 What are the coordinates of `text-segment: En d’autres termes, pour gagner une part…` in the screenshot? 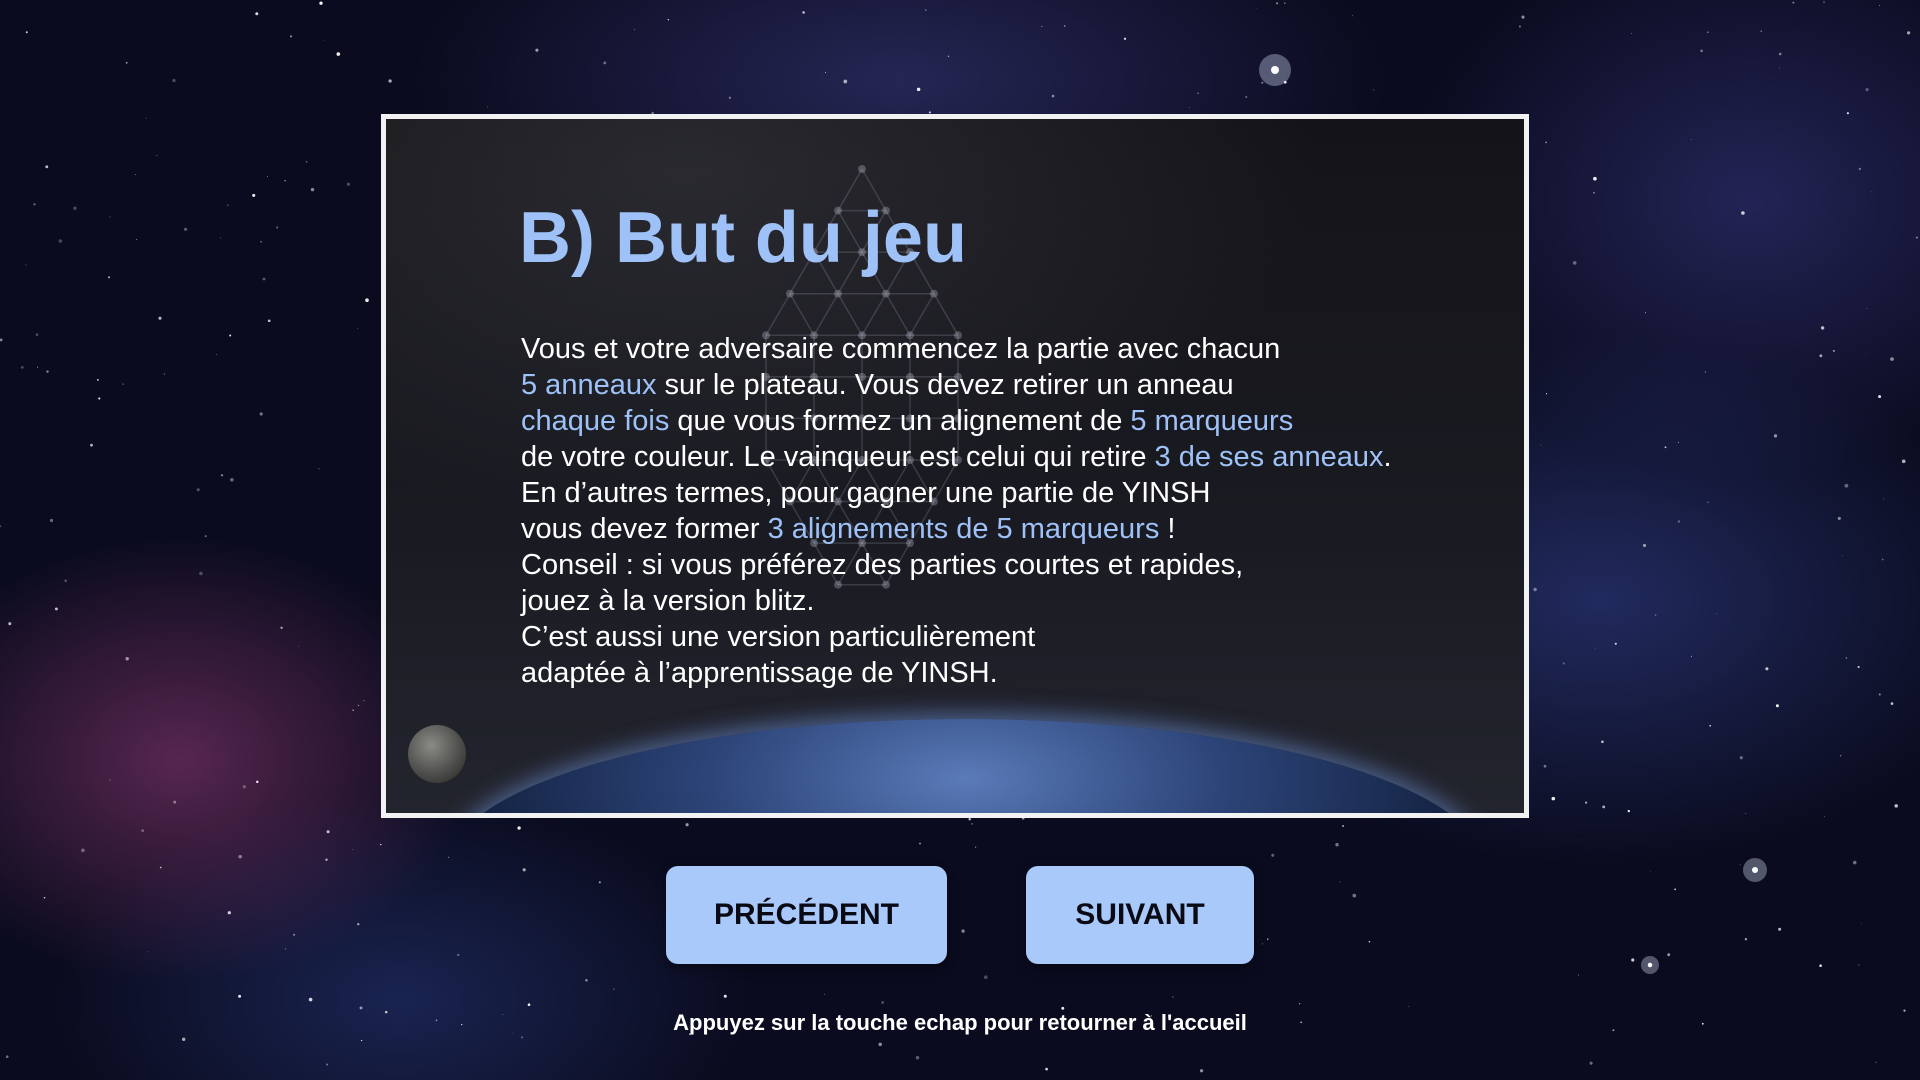 It's located at (866, 493).